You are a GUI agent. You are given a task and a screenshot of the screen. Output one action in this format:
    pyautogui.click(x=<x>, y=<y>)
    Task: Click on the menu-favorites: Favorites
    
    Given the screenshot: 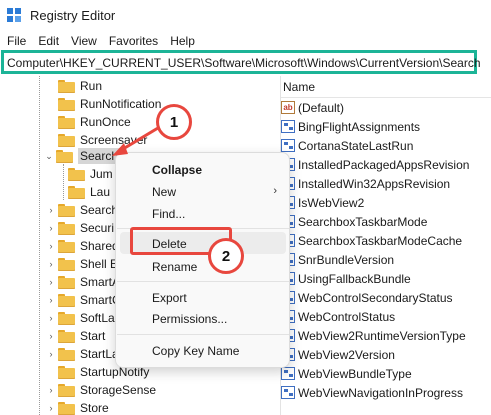 What is the action you would take?
    pyautogui.click(x=133, y=41)
    